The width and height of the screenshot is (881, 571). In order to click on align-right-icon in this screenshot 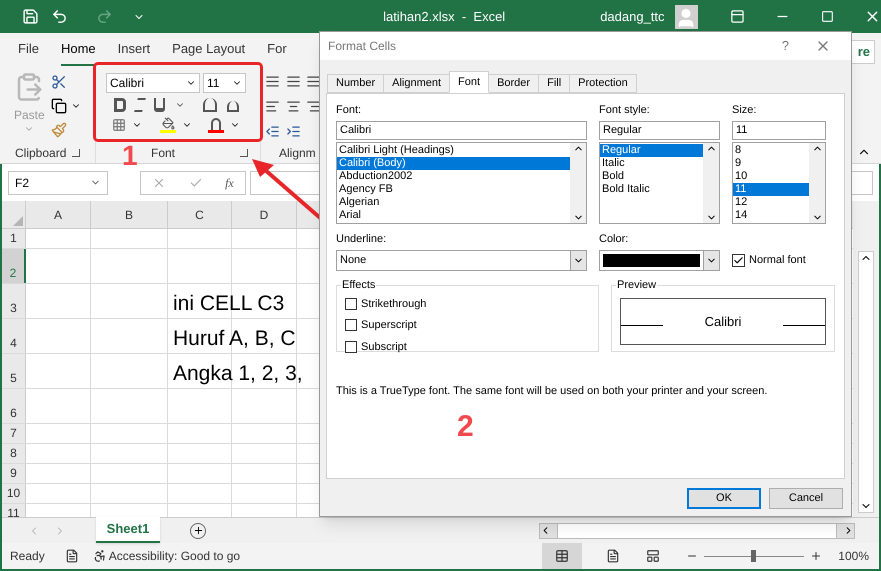, I will do `click(314, 106)`.